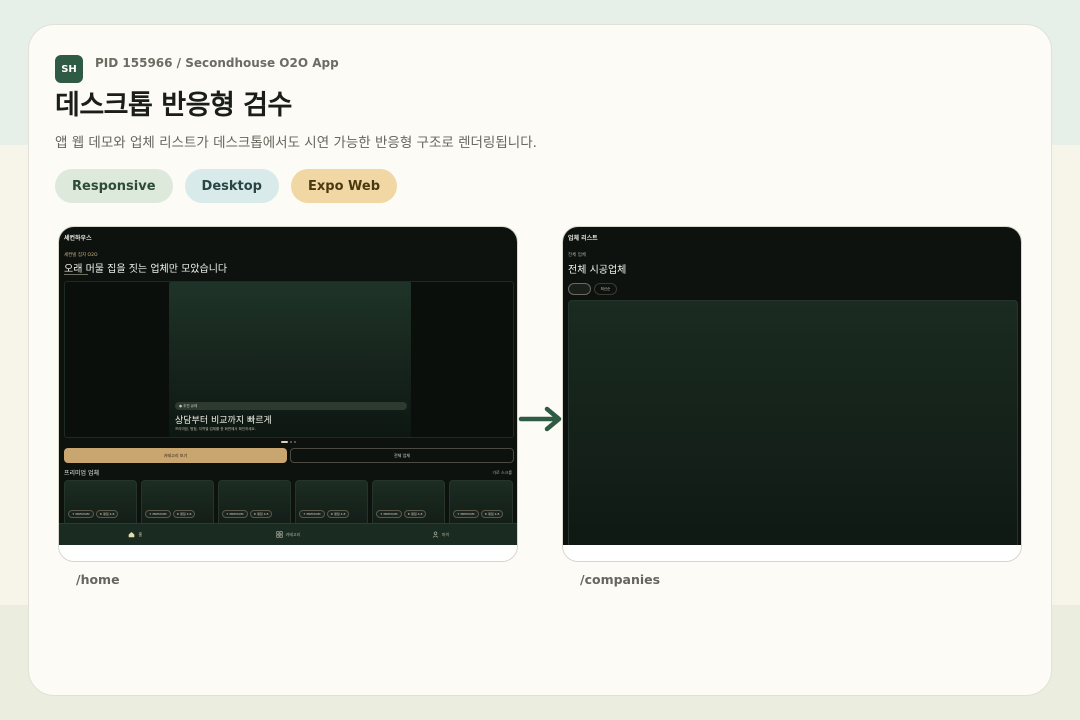  I want to click on tab-my: 마이, so click(440, 534).